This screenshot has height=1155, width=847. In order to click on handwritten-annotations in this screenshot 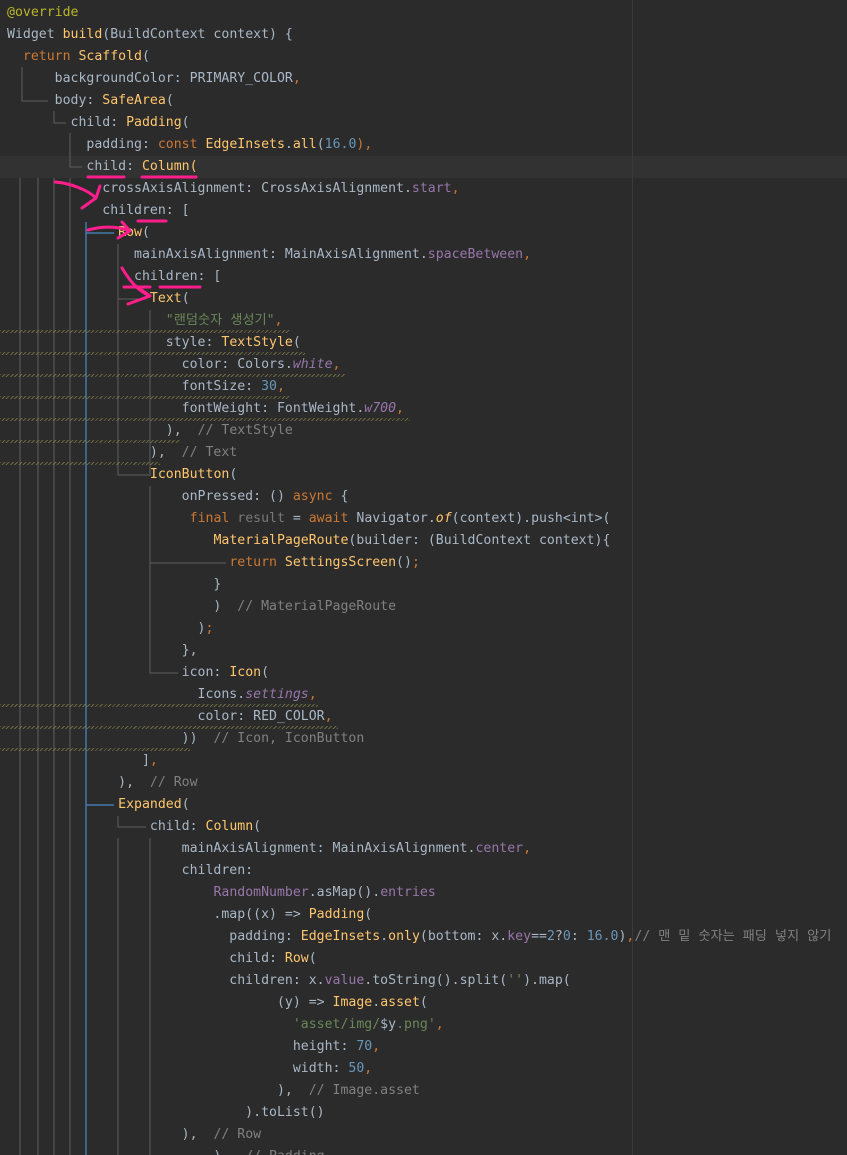, I will do `click(127, 240)`.